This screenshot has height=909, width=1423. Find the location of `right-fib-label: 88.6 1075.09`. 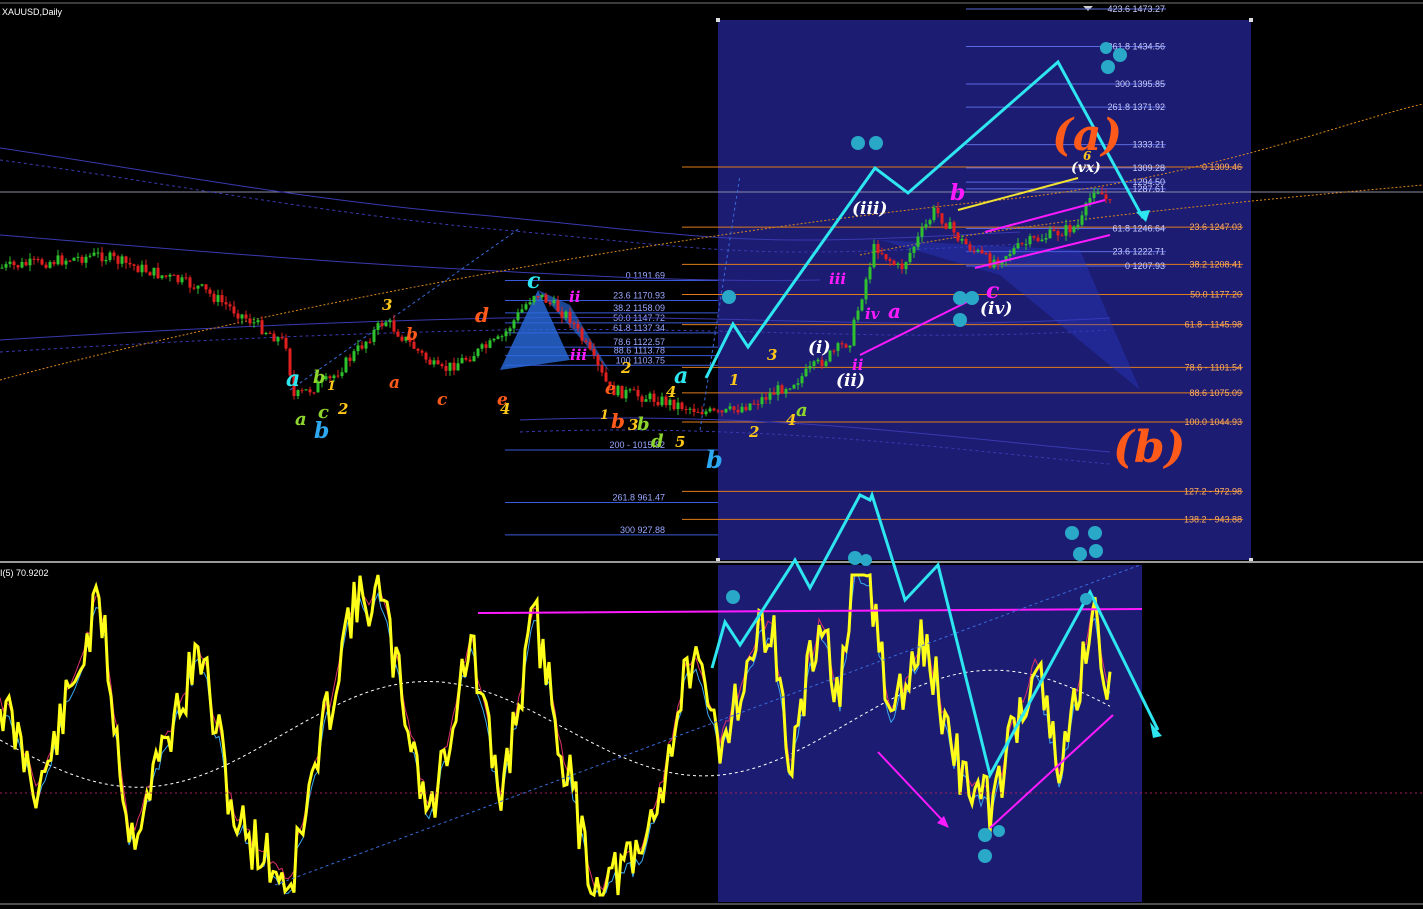

right-fib-label: 88.6 1075.09 is located at coordinates (1215, 393).